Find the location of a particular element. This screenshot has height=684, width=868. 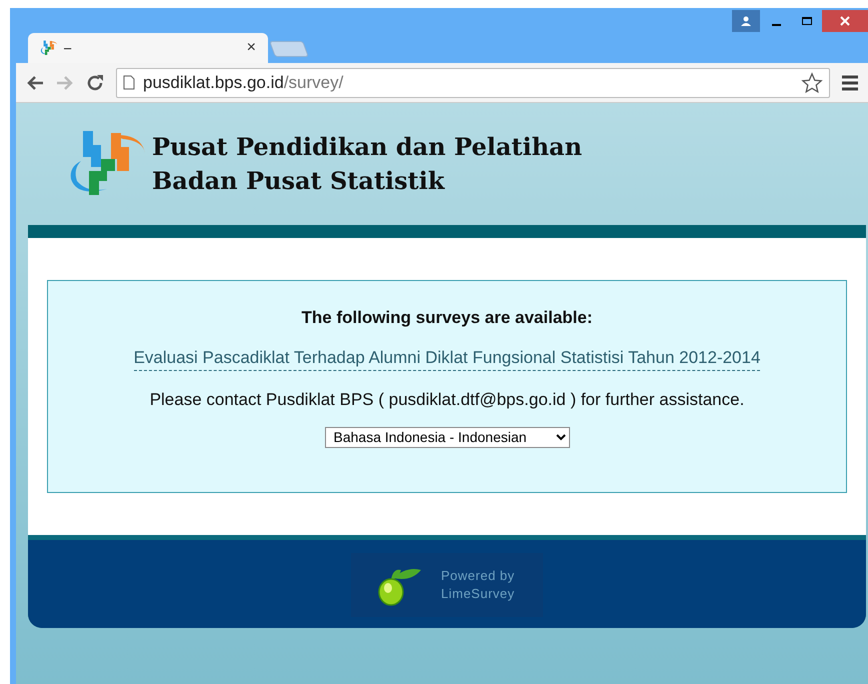

tab-title: – is located at coordinates (68, 48).